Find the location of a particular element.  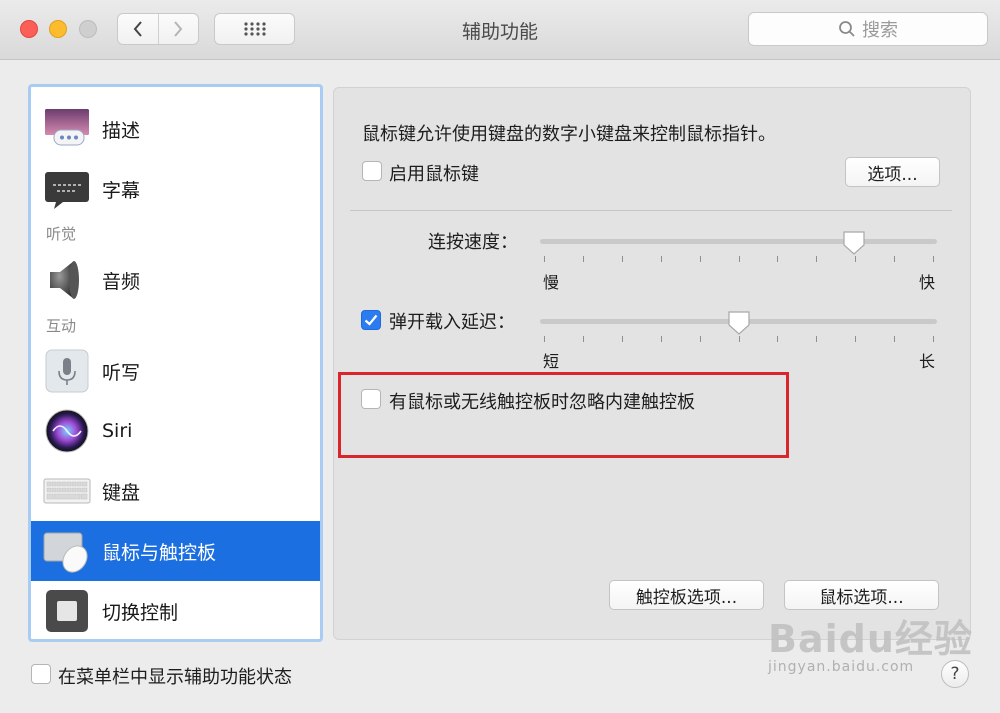

sidebar-item-captions: 字幕 is located at coordinates (175, 189).